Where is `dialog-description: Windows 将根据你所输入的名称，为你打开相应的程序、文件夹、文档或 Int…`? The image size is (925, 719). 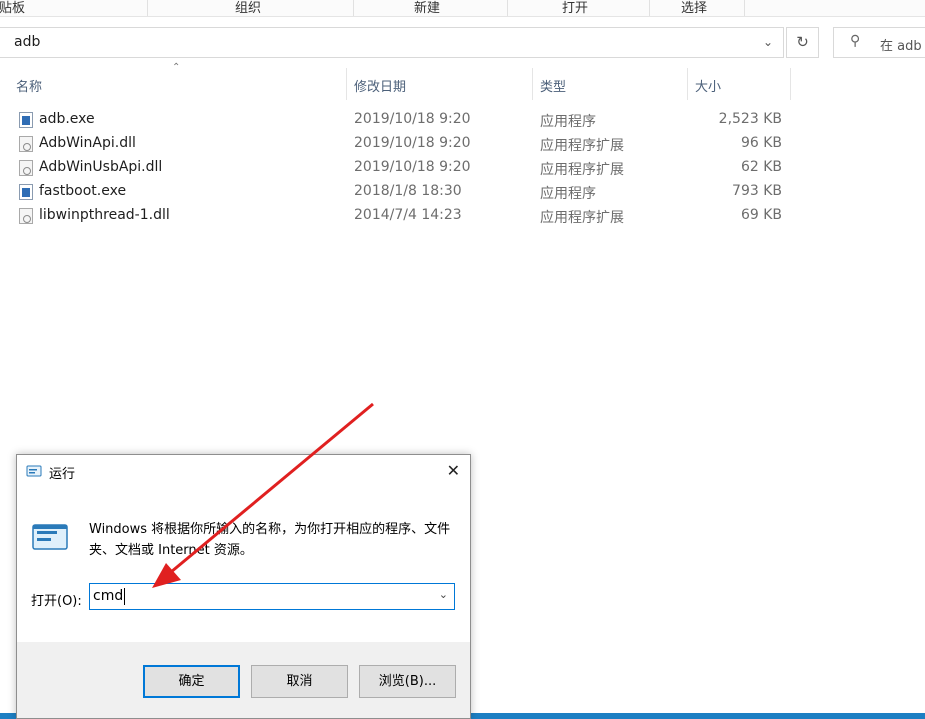 dialog-description: Windows 将根据你所输入的名称，为你打开相应的程序、文件夹、文档或 Int… is located at coordinates (270, 540).